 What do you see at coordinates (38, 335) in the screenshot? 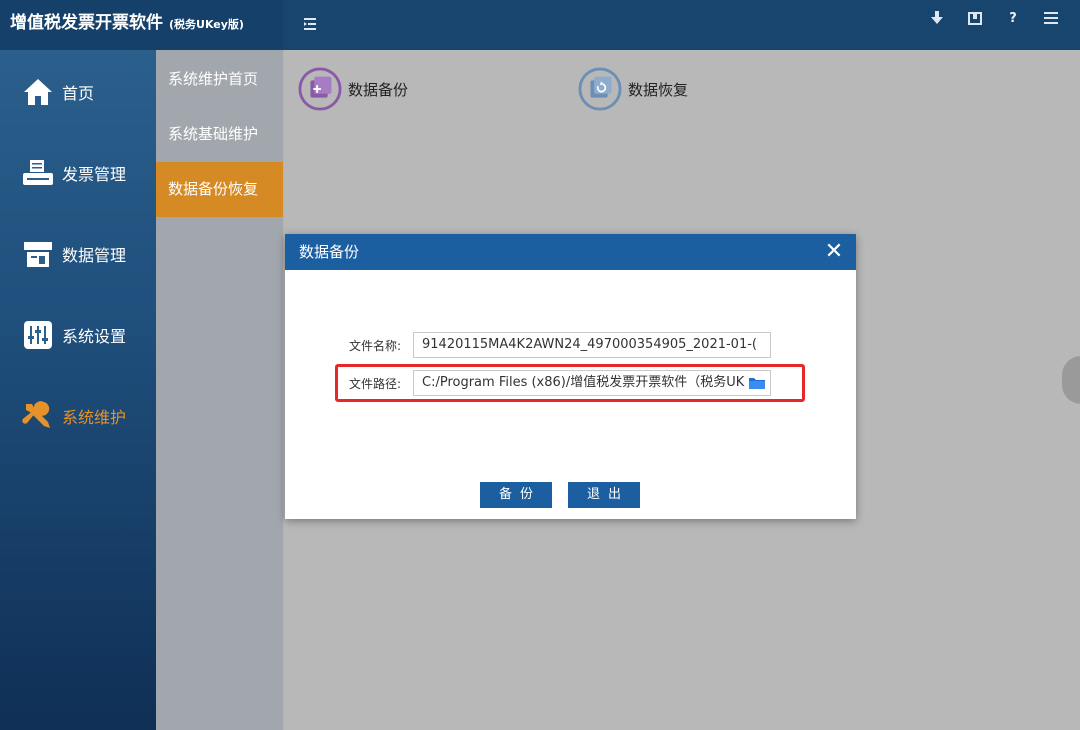
I see `sliders-icon` at bounding box center [38, 335].